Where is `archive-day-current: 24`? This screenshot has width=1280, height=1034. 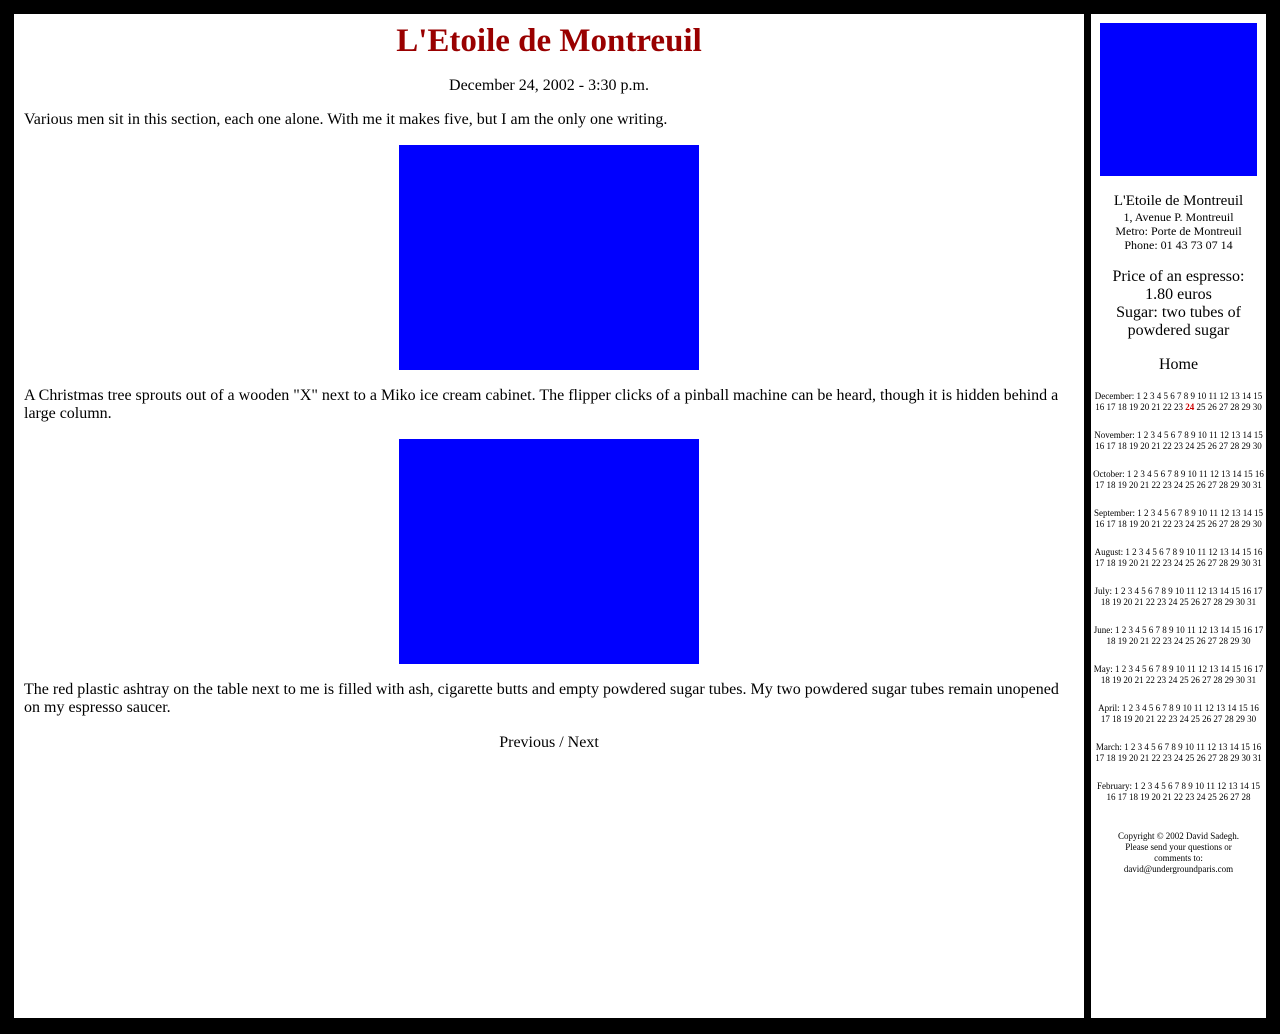 archive-day-current: 24 is located at coordinates (1189, 407).